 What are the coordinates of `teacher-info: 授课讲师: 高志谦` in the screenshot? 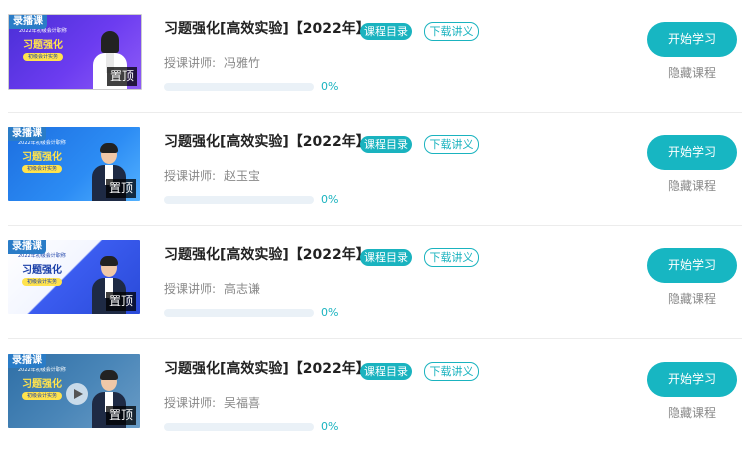 It's located at (212, 288).